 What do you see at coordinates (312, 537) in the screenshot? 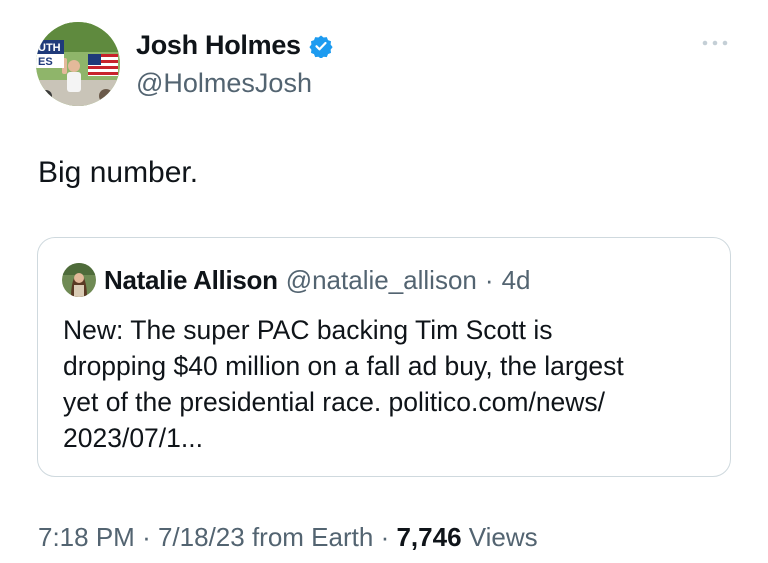
I see `tweet-source: from Earth` at bounding box center [312, 537].